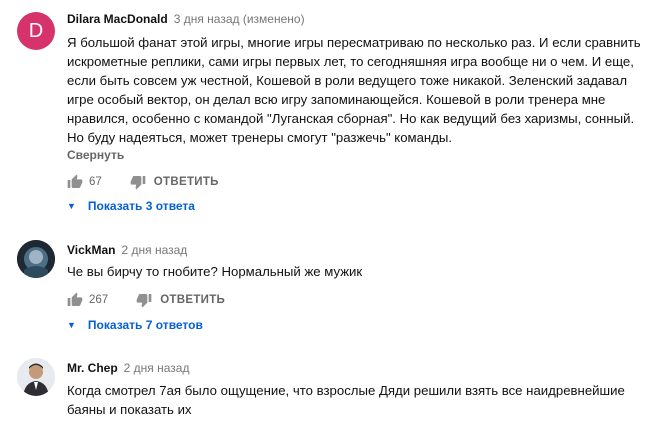  I want to click on collapse-button: Свернуть, so click(95, 155).